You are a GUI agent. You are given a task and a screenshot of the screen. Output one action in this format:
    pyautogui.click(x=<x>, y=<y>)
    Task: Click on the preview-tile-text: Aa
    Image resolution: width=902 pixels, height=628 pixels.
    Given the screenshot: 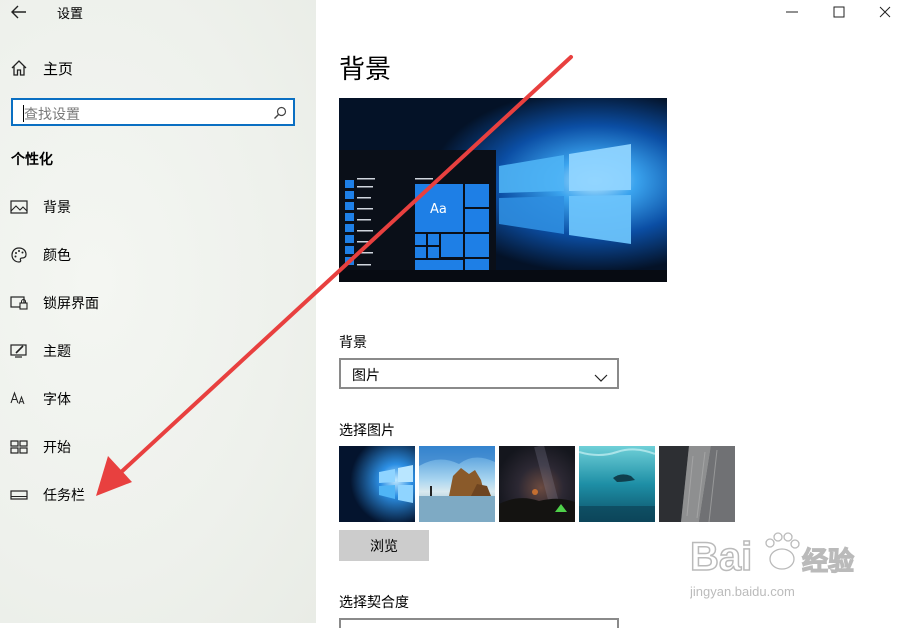 What is the action you would take?
    pyautogui.click(x=438, y=209)
    